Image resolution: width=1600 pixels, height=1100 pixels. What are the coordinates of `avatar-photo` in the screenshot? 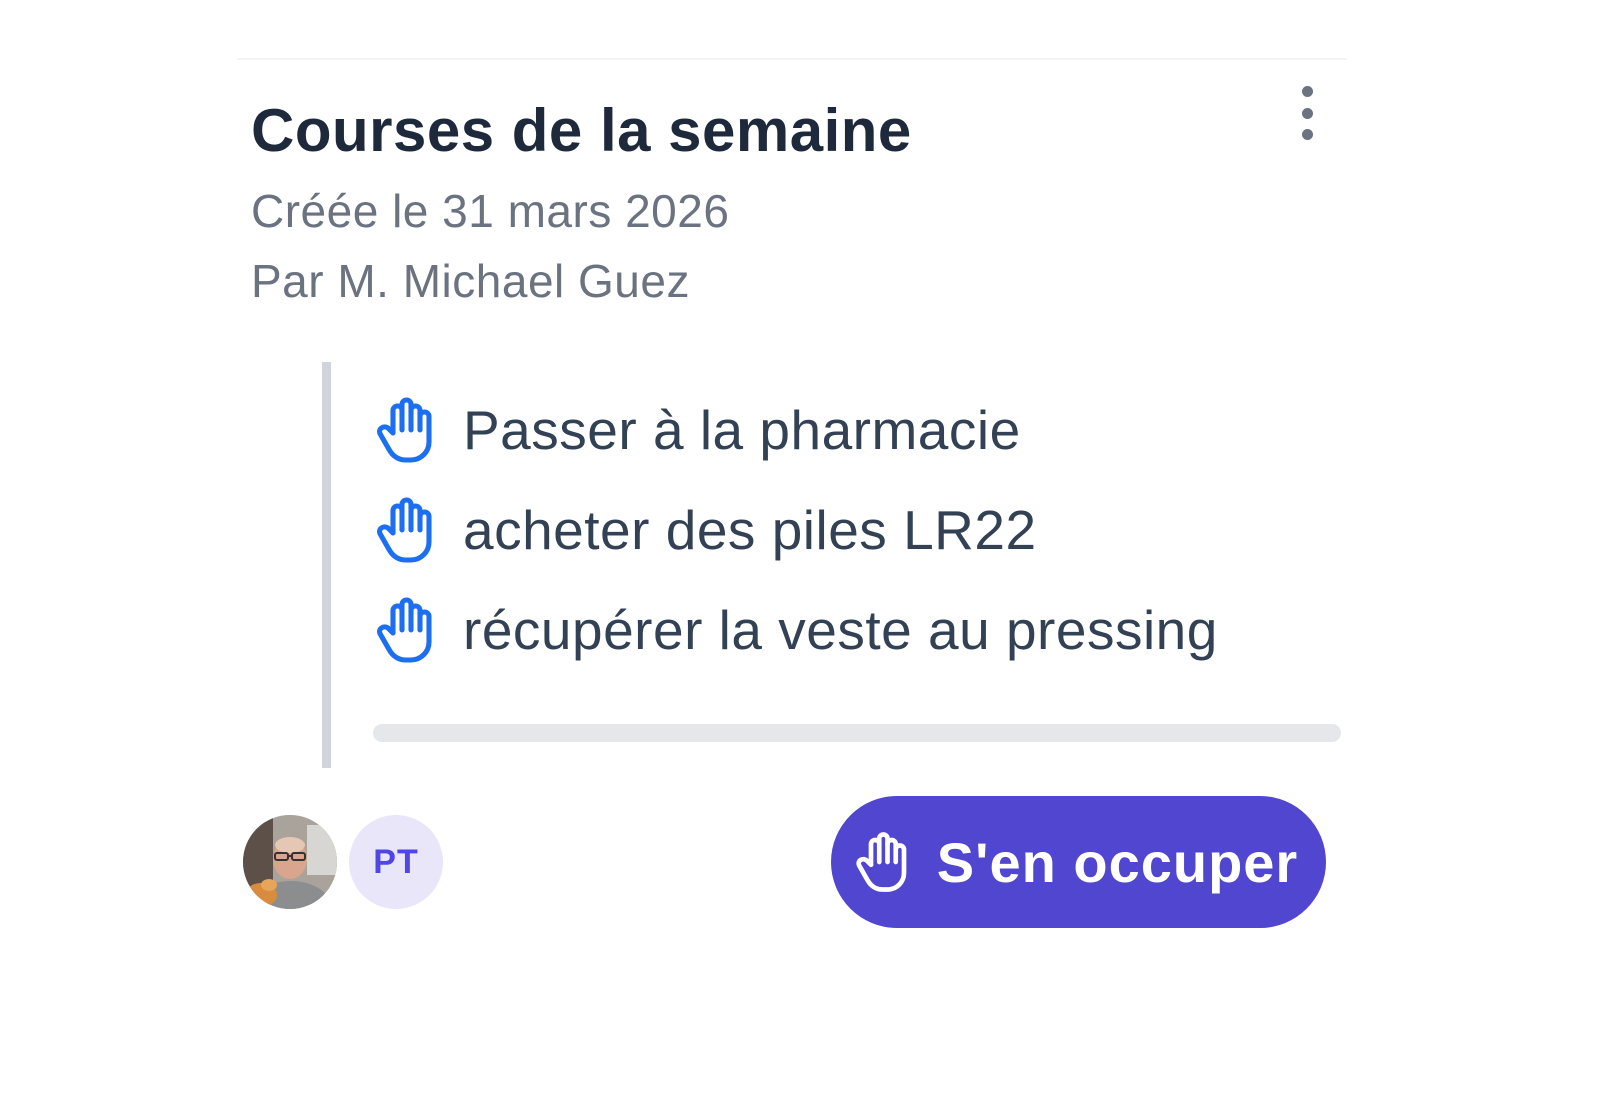 It's located at (290, 862).